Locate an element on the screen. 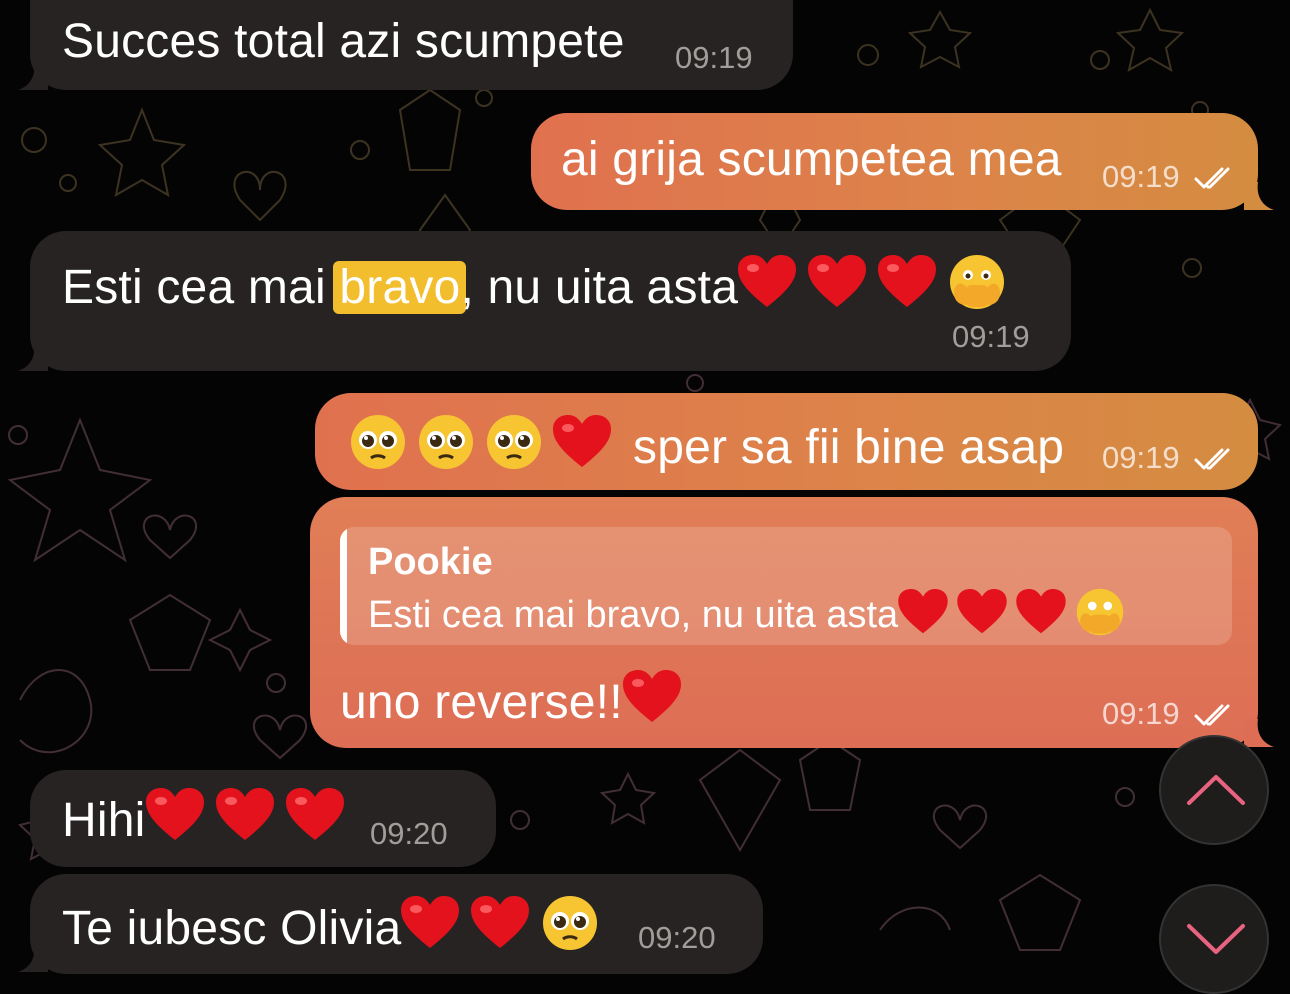 The height and width of the screenshot is (994, 1290). scroll-up-button is located at coordinates (1214, 790).